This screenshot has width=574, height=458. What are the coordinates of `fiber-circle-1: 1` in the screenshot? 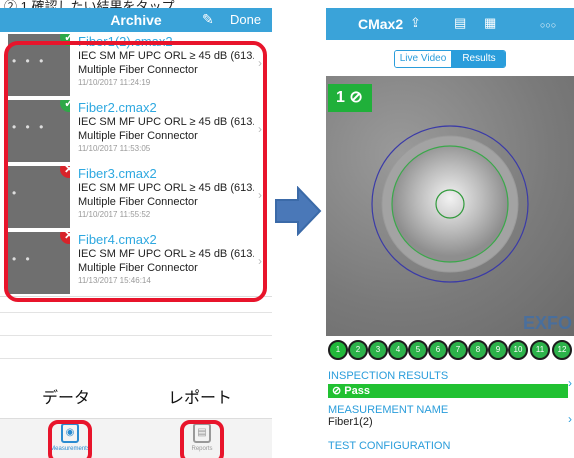 It's located at (338, 350).